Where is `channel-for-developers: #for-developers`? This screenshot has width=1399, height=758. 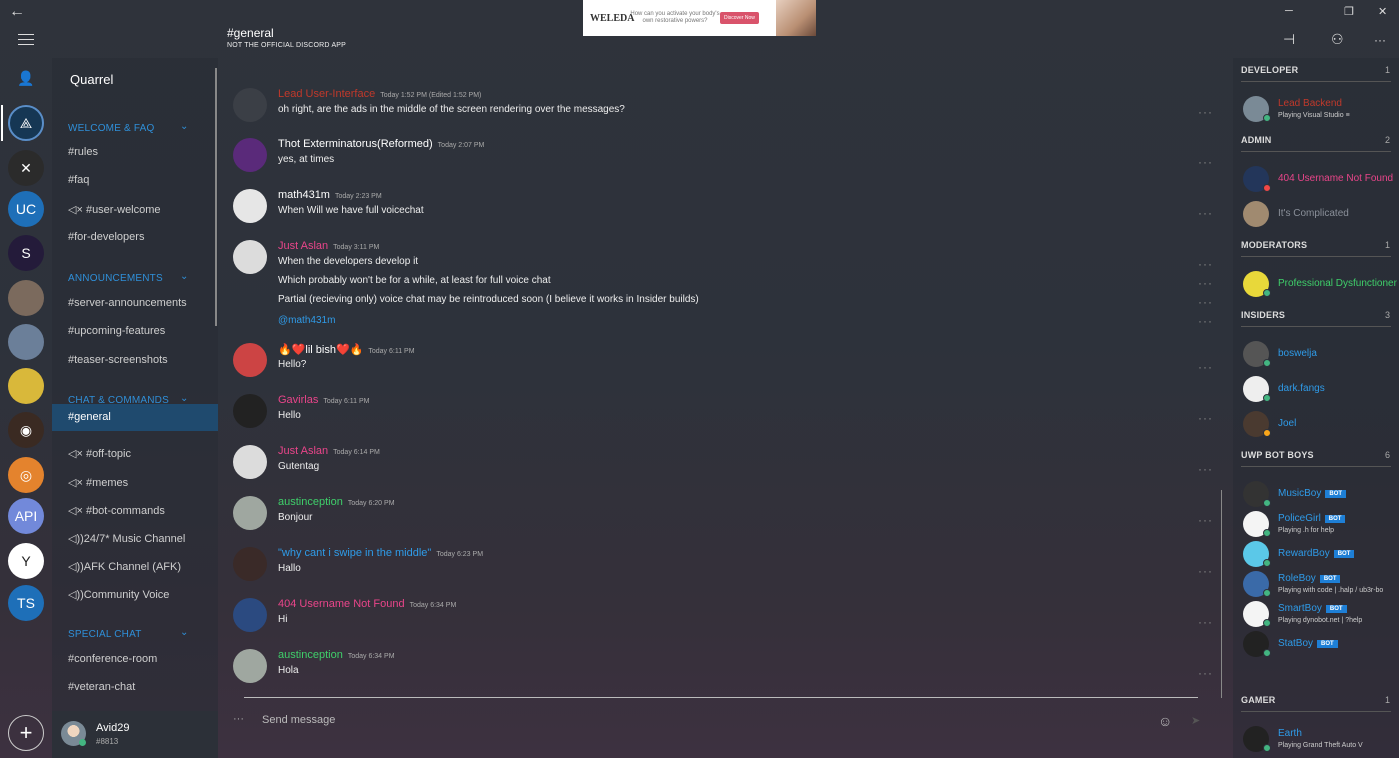
channel-for-developers: #for-developers is located at coordinates (106, 237).